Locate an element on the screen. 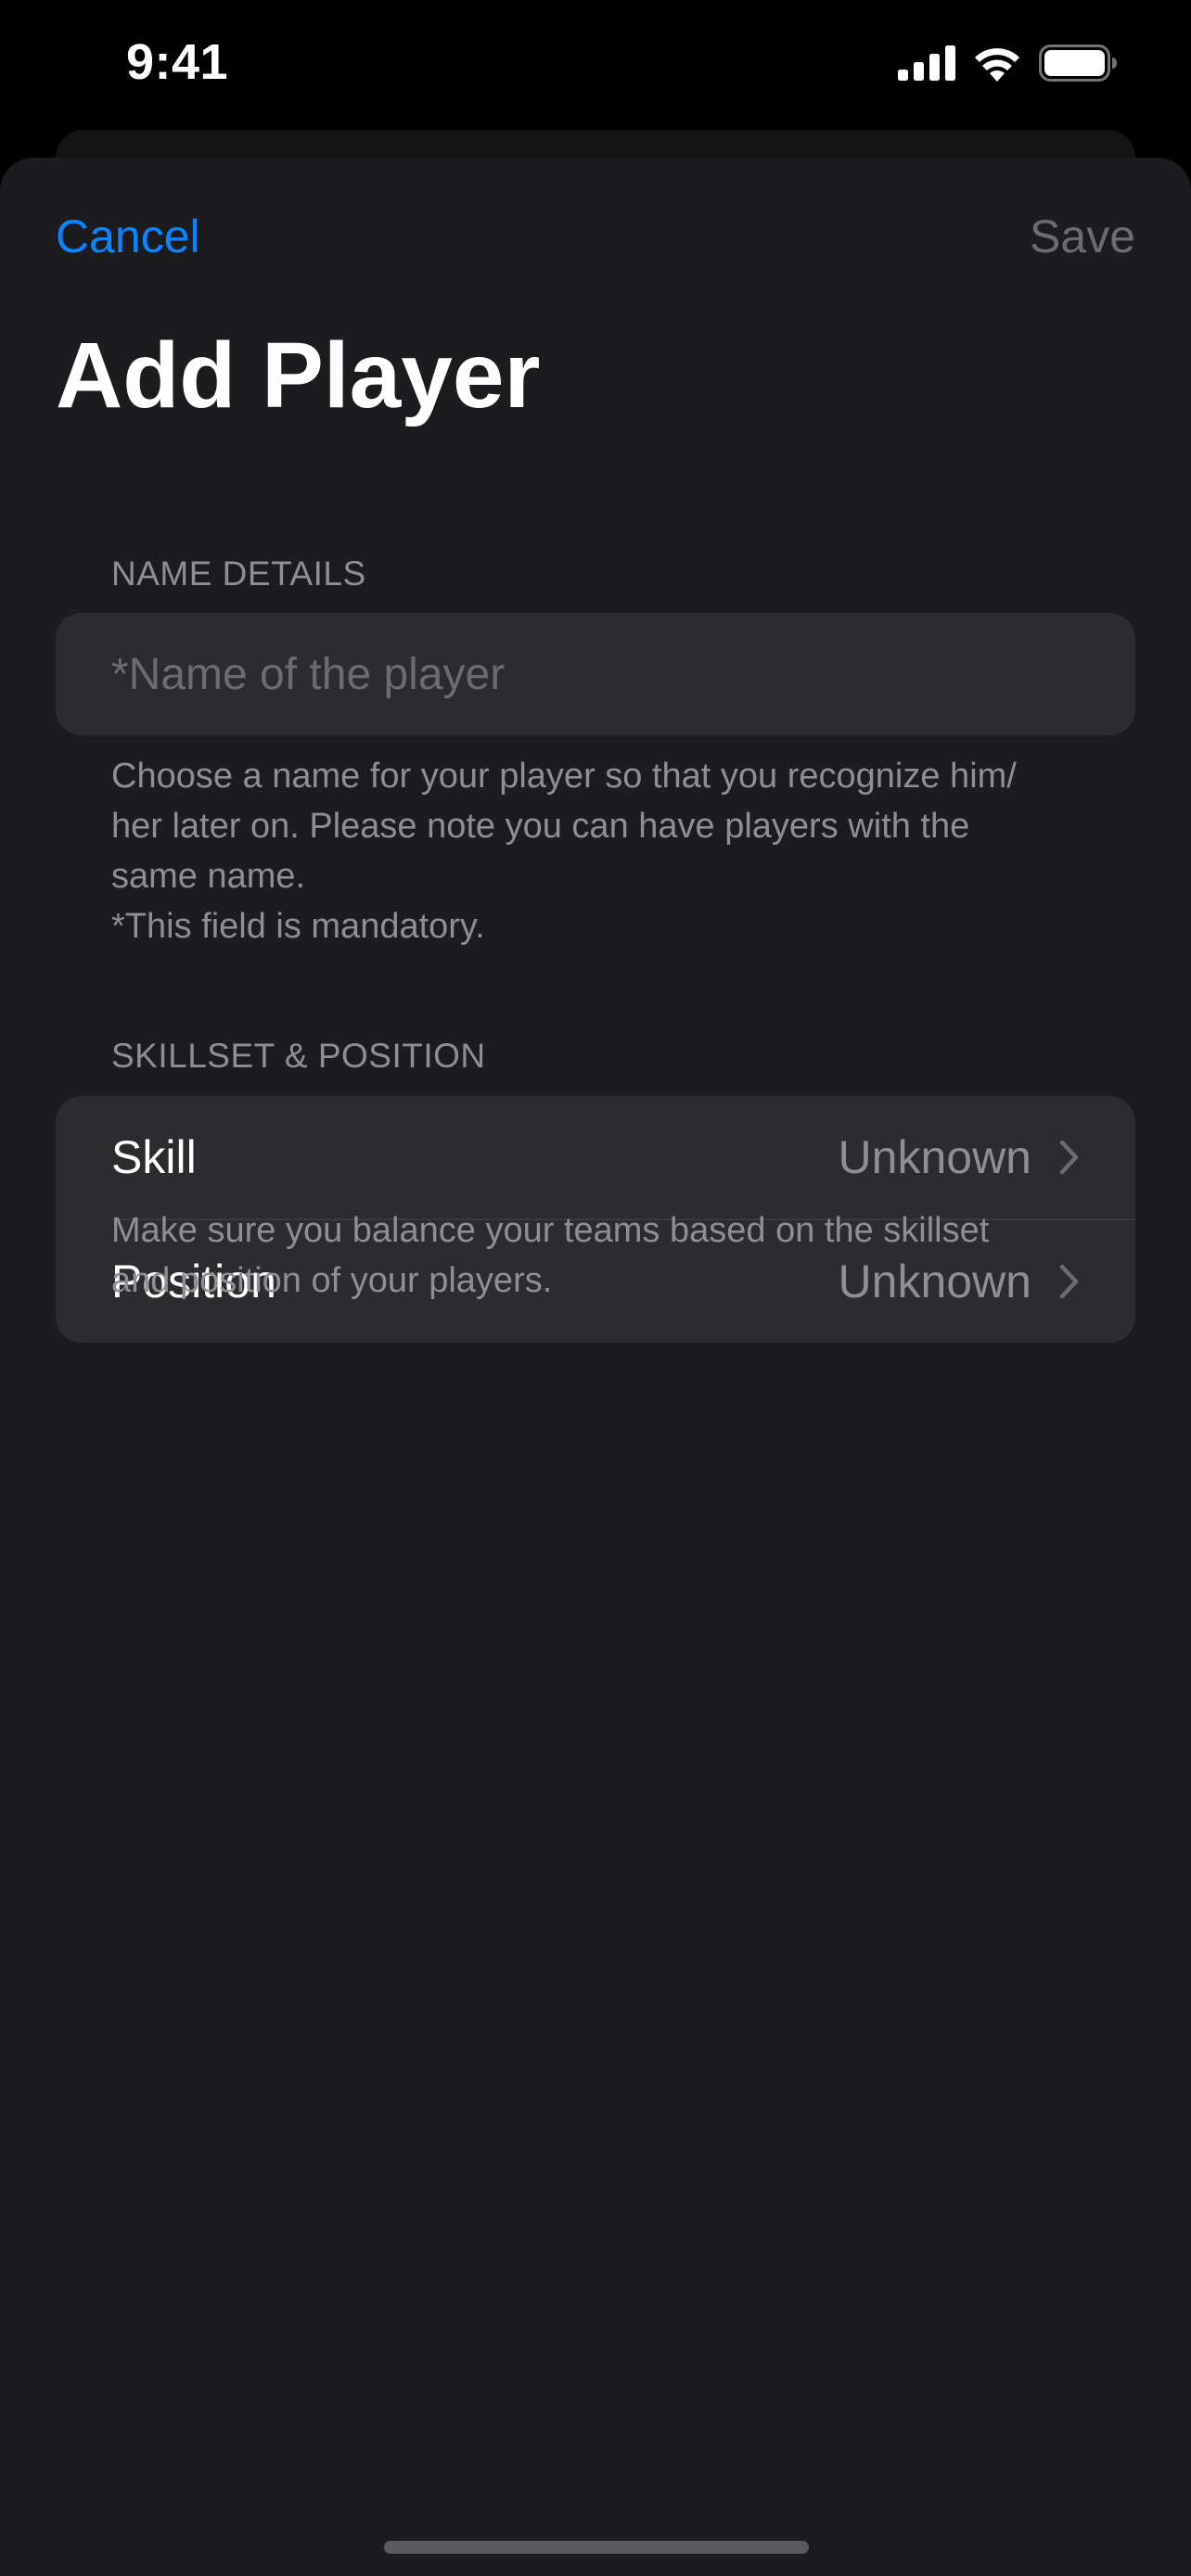 This screenshot has height=2576, width=1191. skill-value: Unknown is located at coordinates (934, 1157).